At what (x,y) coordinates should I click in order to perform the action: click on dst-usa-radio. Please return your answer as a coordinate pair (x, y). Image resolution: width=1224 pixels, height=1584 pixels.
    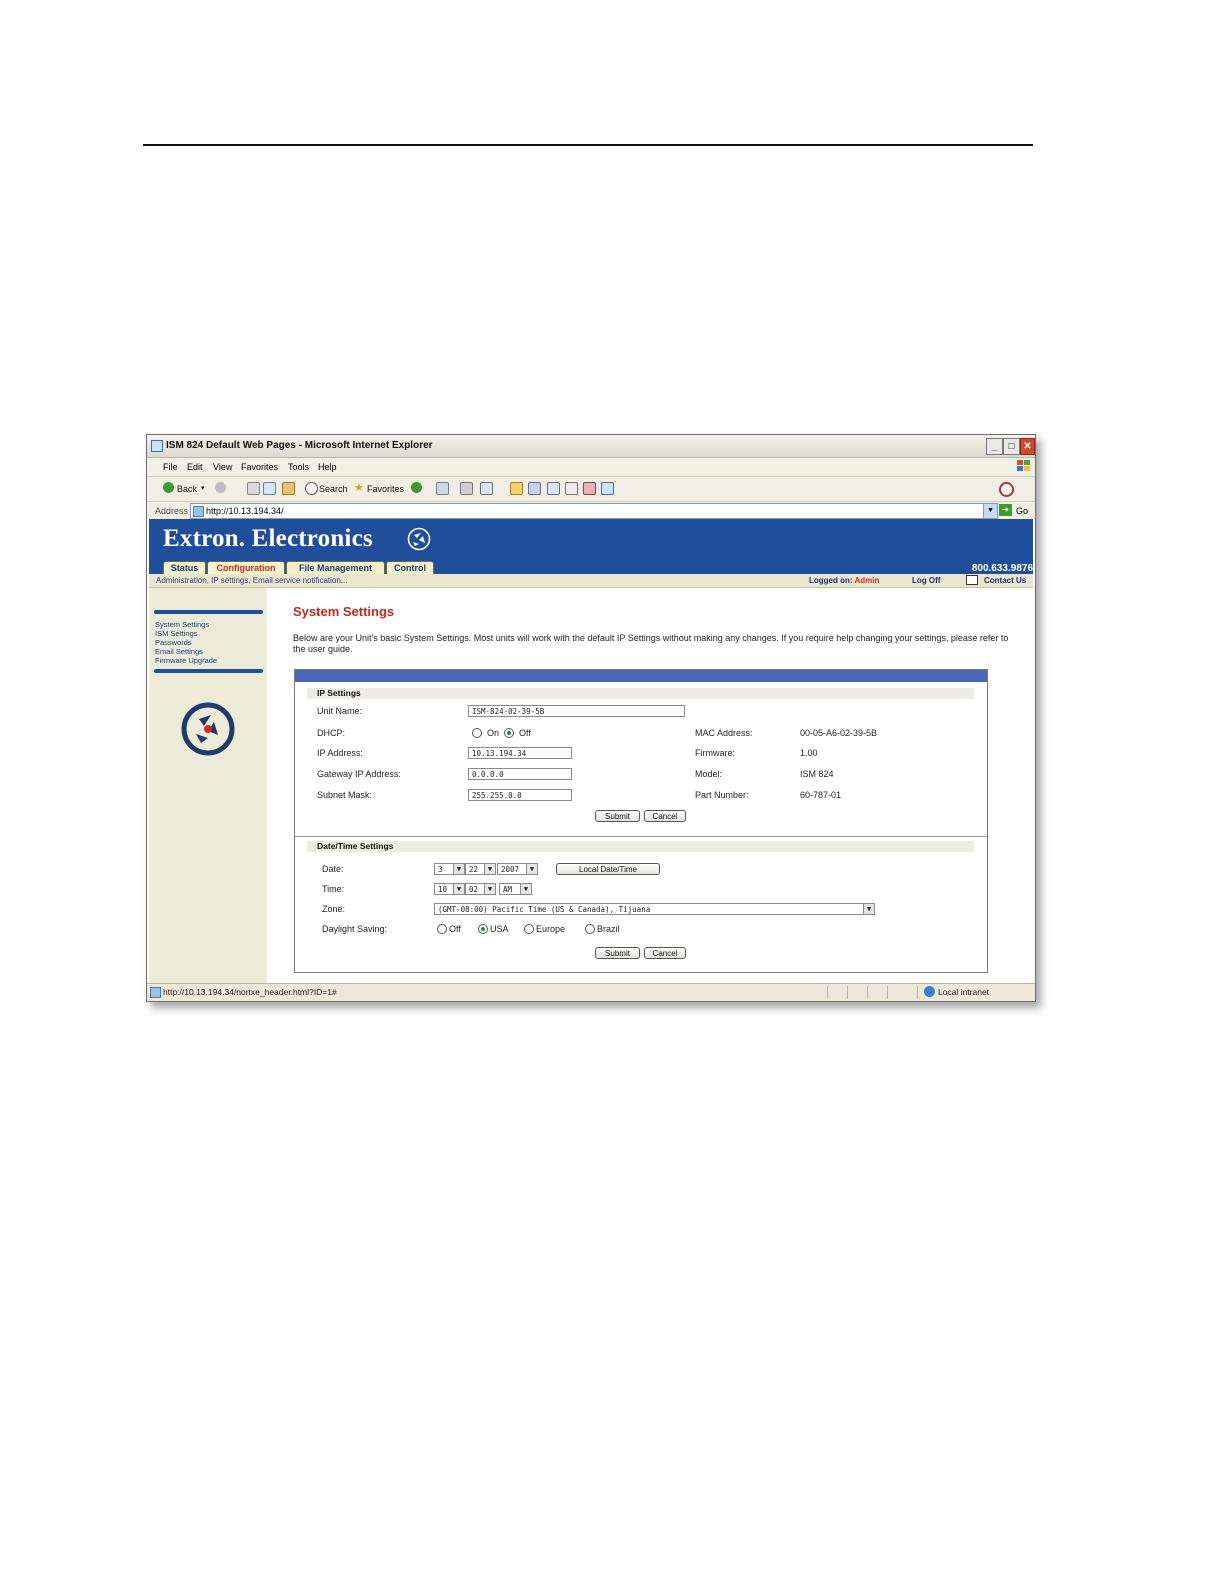
    Looking at the image, I should click on (483, 929).